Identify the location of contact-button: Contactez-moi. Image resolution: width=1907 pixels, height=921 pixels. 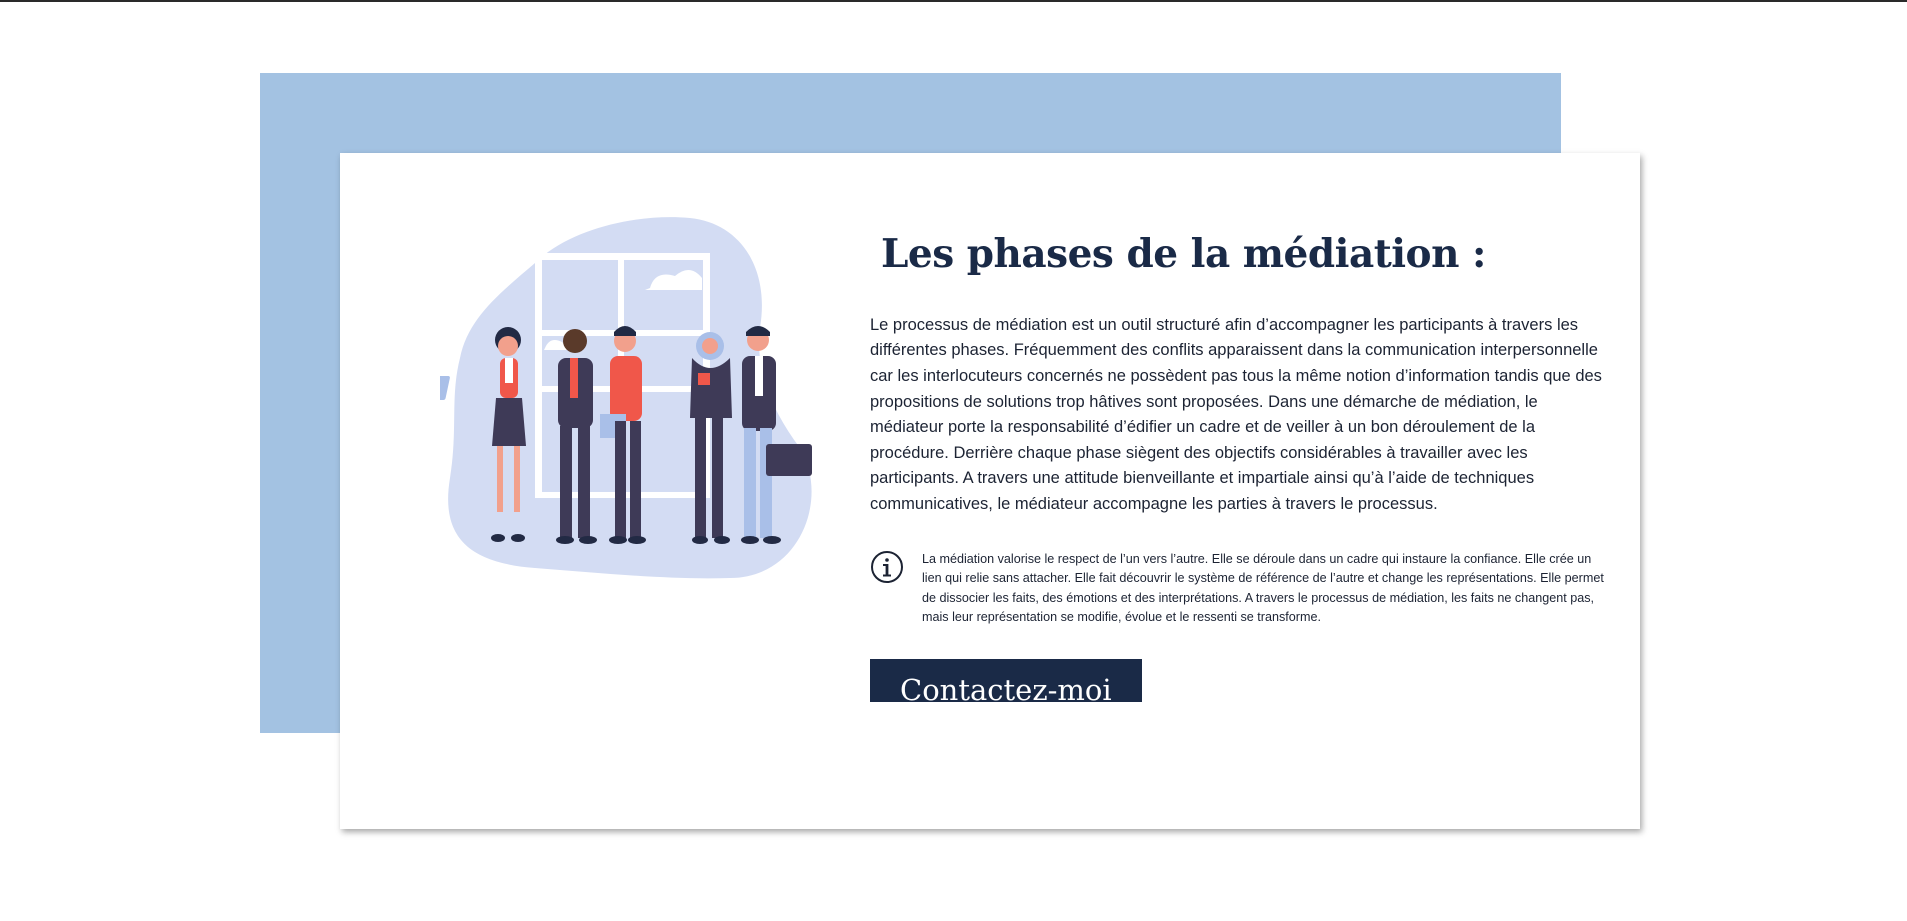
(1006, 682).